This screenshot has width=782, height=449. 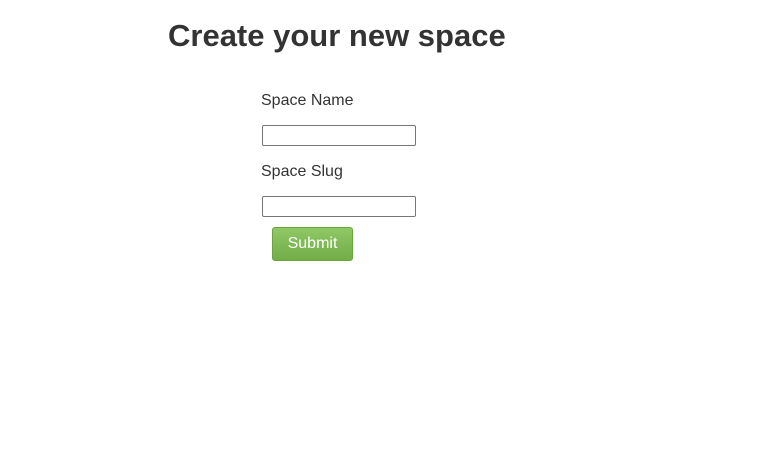 What do you see at coordinates (307, 100) in the screenshot?
I see `space-name-label: Space Name` at bounding box center [307, 100].